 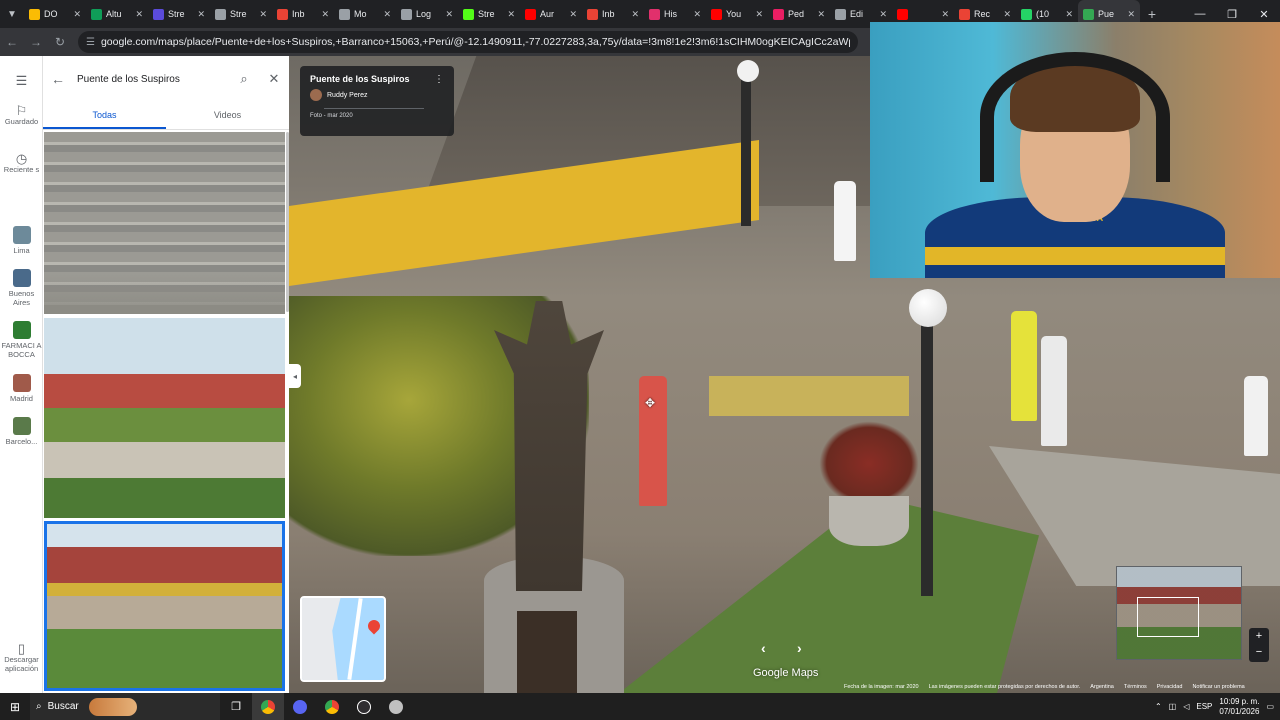 I want to click on chrome-profile-taskbar-icon, so click(x=332, y=706).